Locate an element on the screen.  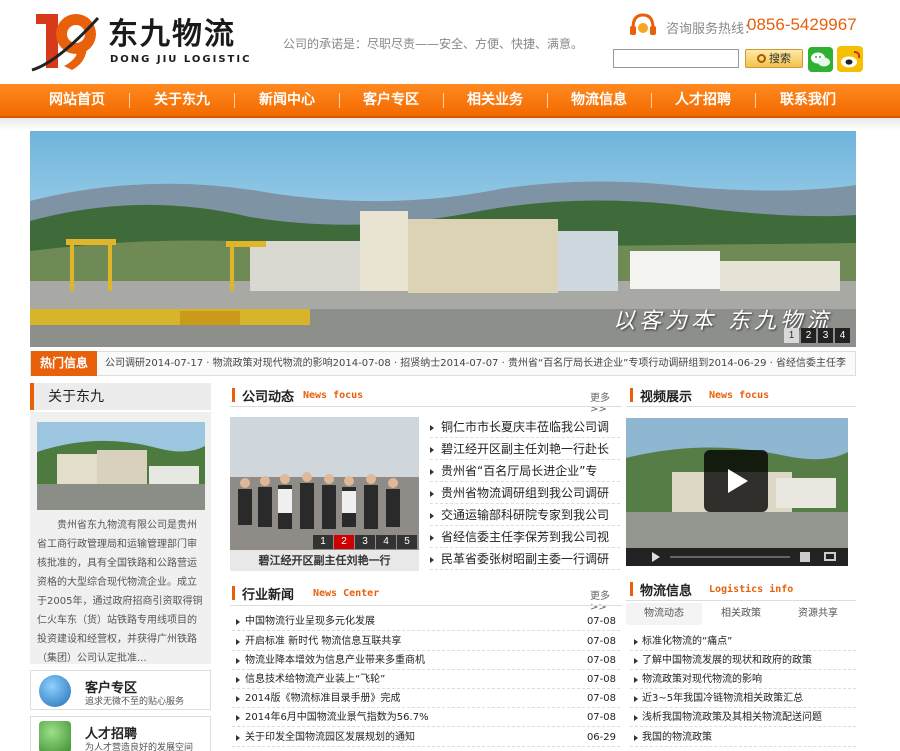
logistics-tabs: 物流动态 相关政策 资源共享 is located at coordinates (741, 614).